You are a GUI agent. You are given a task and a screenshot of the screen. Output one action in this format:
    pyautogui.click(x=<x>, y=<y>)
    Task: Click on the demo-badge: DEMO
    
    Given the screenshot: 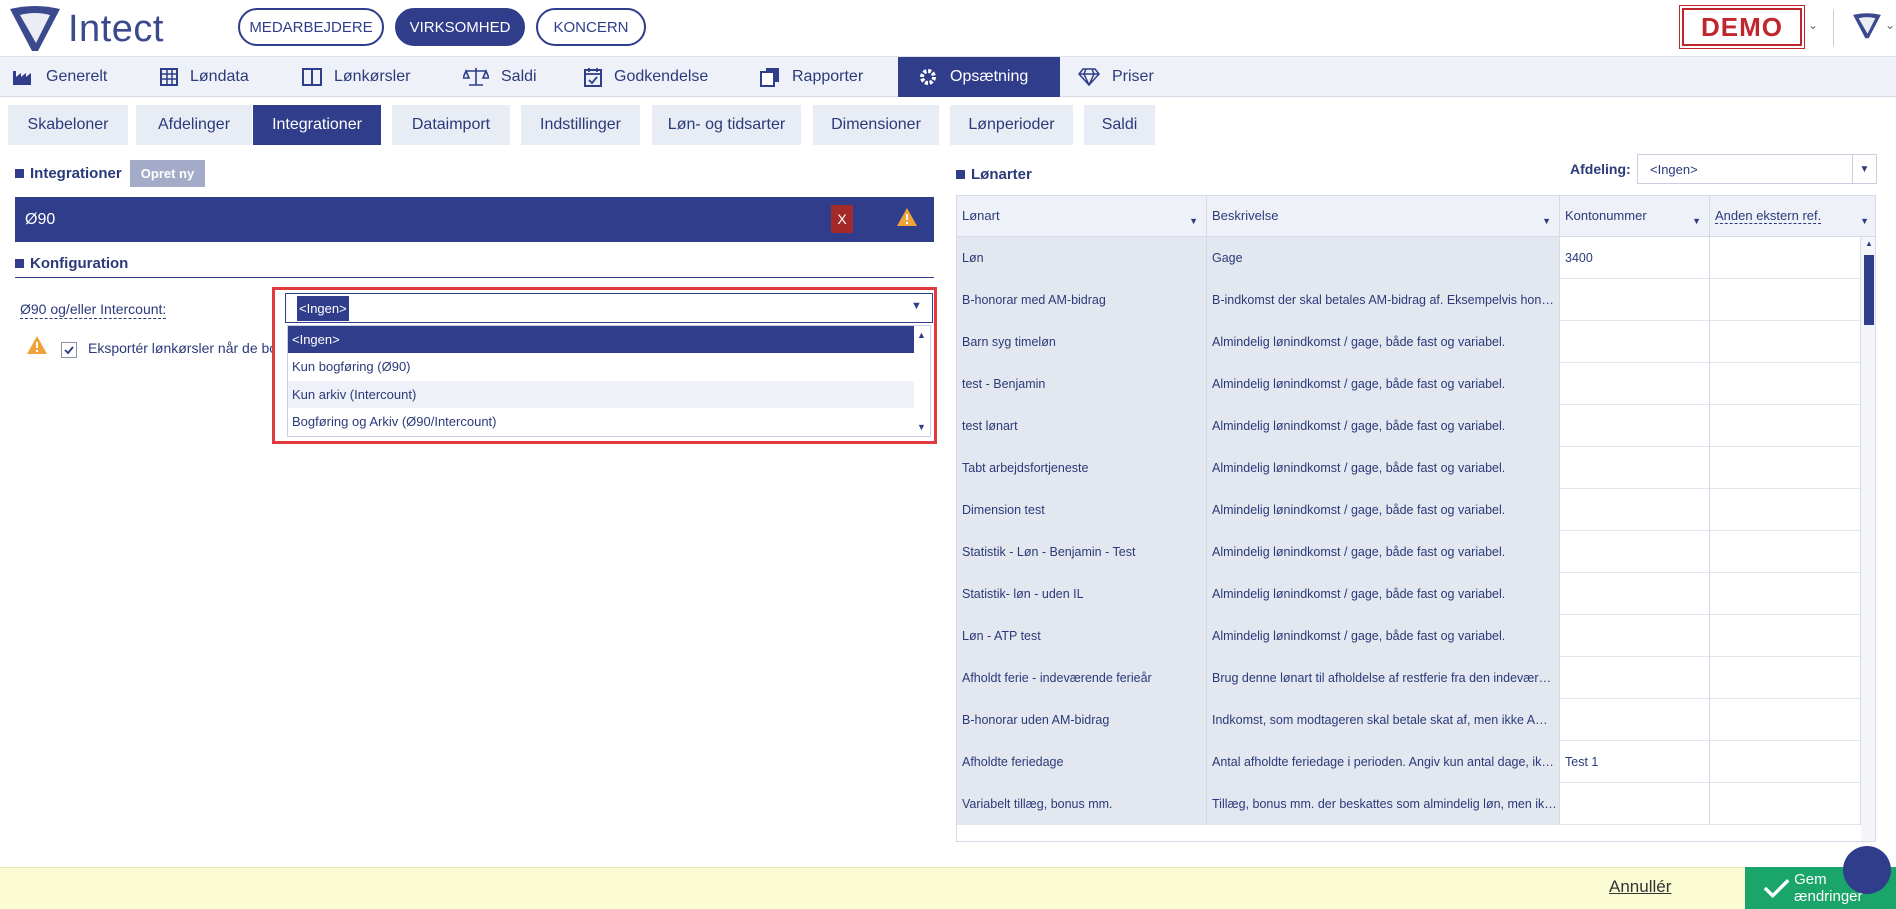 What is the action you would take?
    pyautogui.click(x=1742, y=27)
    